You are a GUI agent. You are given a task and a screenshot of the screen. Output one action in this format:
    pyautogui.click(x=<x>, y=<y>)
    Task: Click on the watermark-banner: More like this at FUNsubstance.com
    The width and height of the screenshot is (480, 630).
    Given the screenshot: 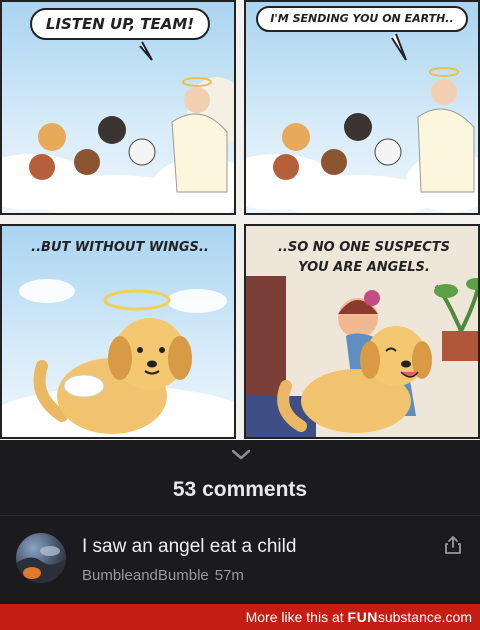 What is the action you would take?
    pyautogui.click(x=240, y=617)
    